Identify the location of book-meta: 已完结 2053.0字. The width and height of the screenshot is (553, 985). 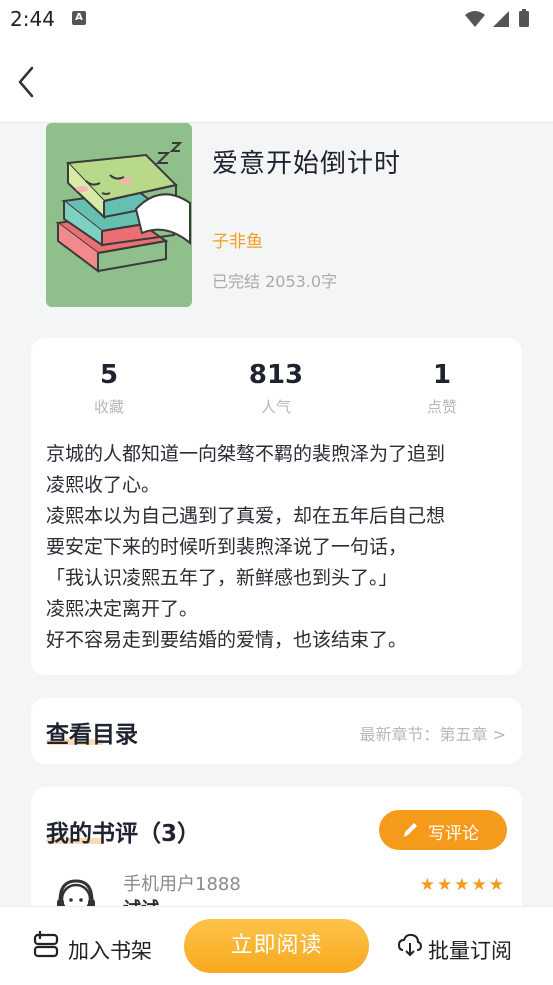
(275, 281).